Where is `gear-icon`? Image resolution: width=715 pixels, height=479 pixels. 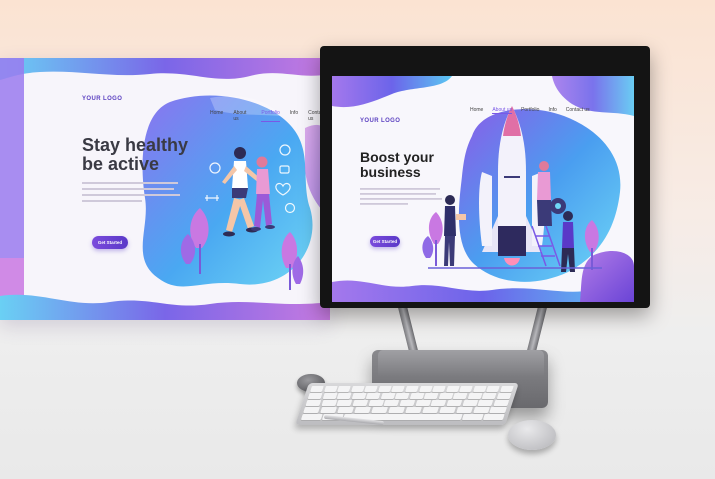
gear-icon is located at coordinates (558, 206).